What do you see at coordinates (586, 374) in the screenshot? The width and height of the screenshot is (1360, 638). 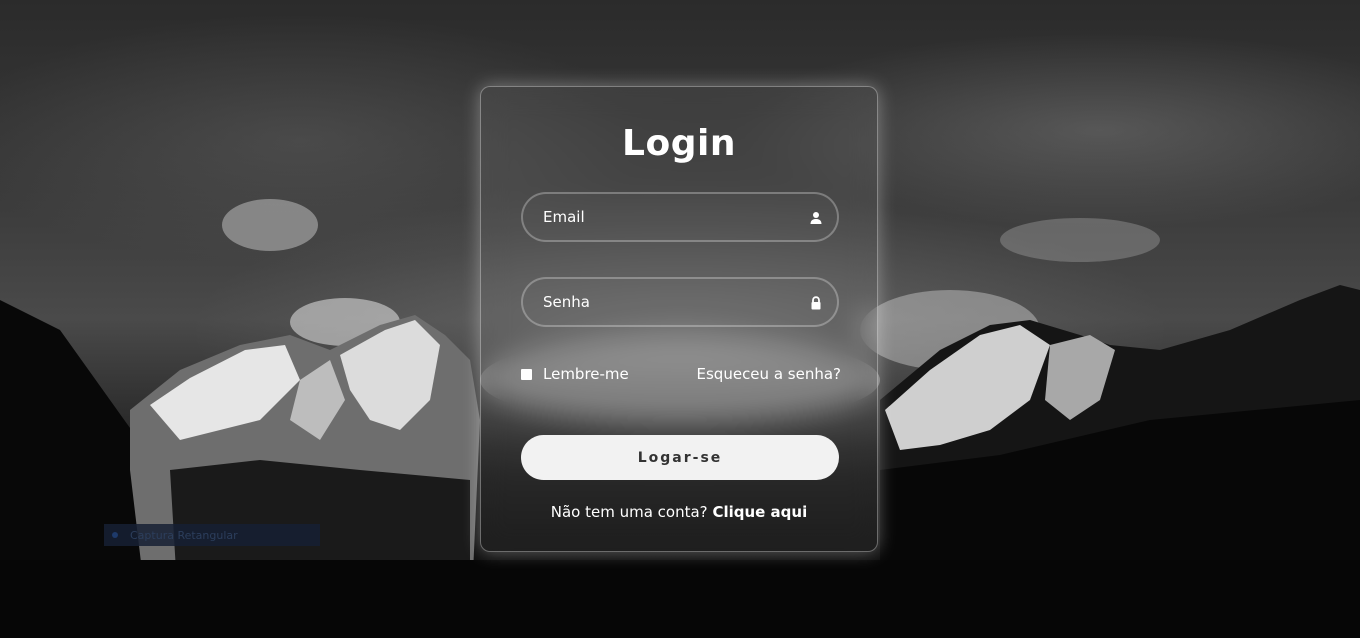 I see `remember-me-label: Lembre-me` at bounding box center [586, 374].